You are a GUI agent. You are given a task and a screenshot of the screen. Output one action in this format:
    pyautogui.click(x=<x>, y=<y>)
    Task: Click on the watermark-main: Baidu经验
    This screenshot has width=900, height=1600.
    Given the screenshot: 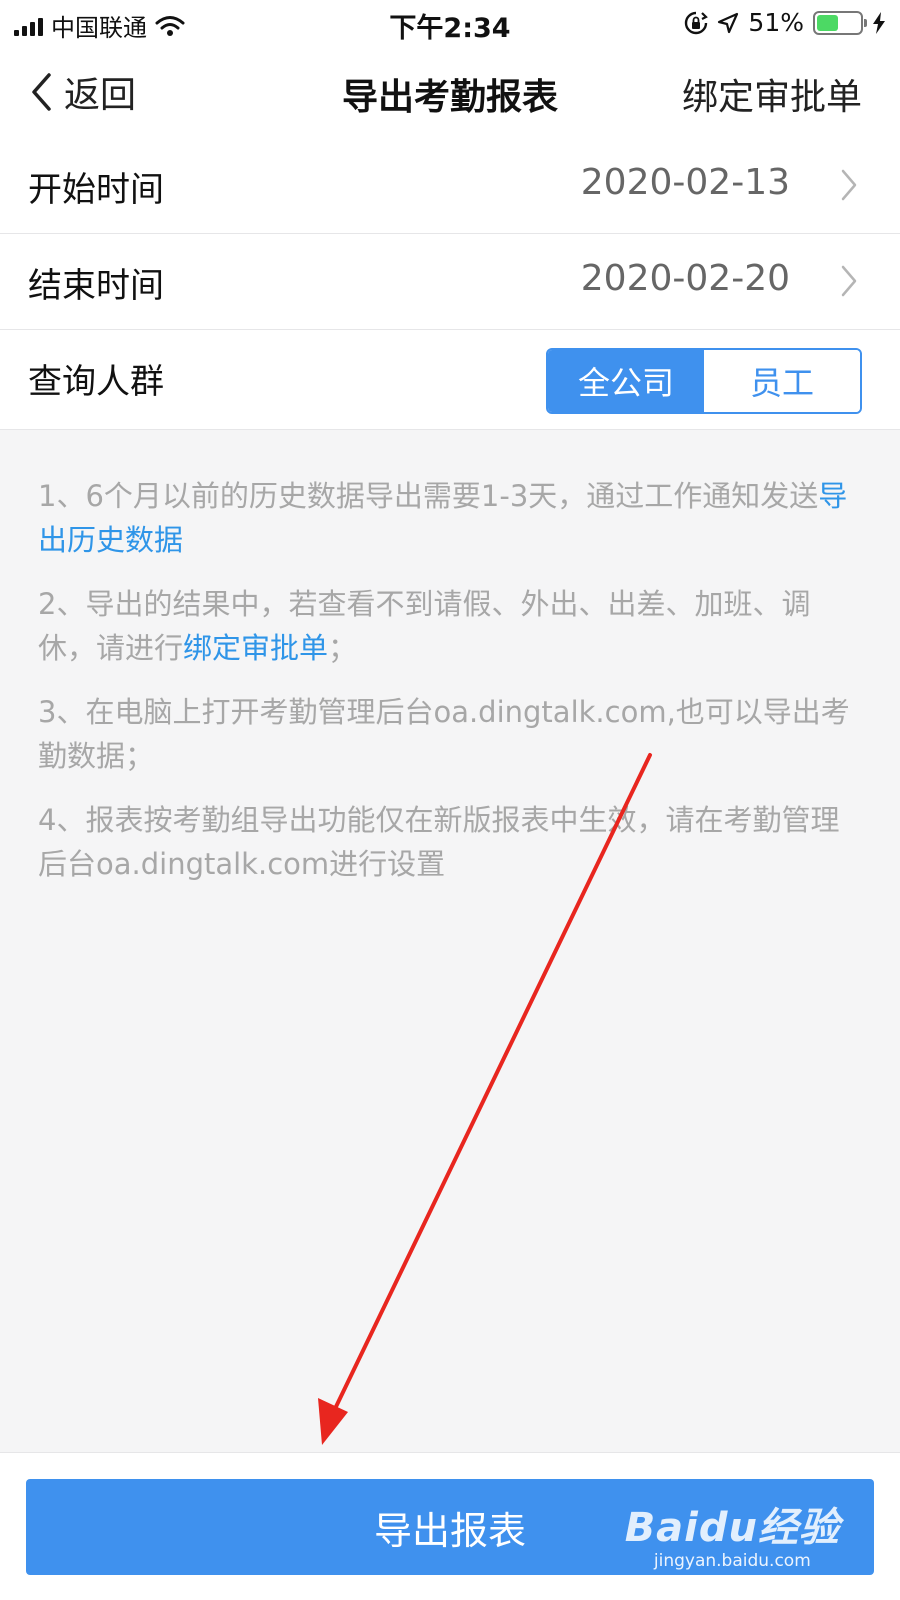 What is the action you would take?
    pyautogui.click(x=732, y=1528)
    